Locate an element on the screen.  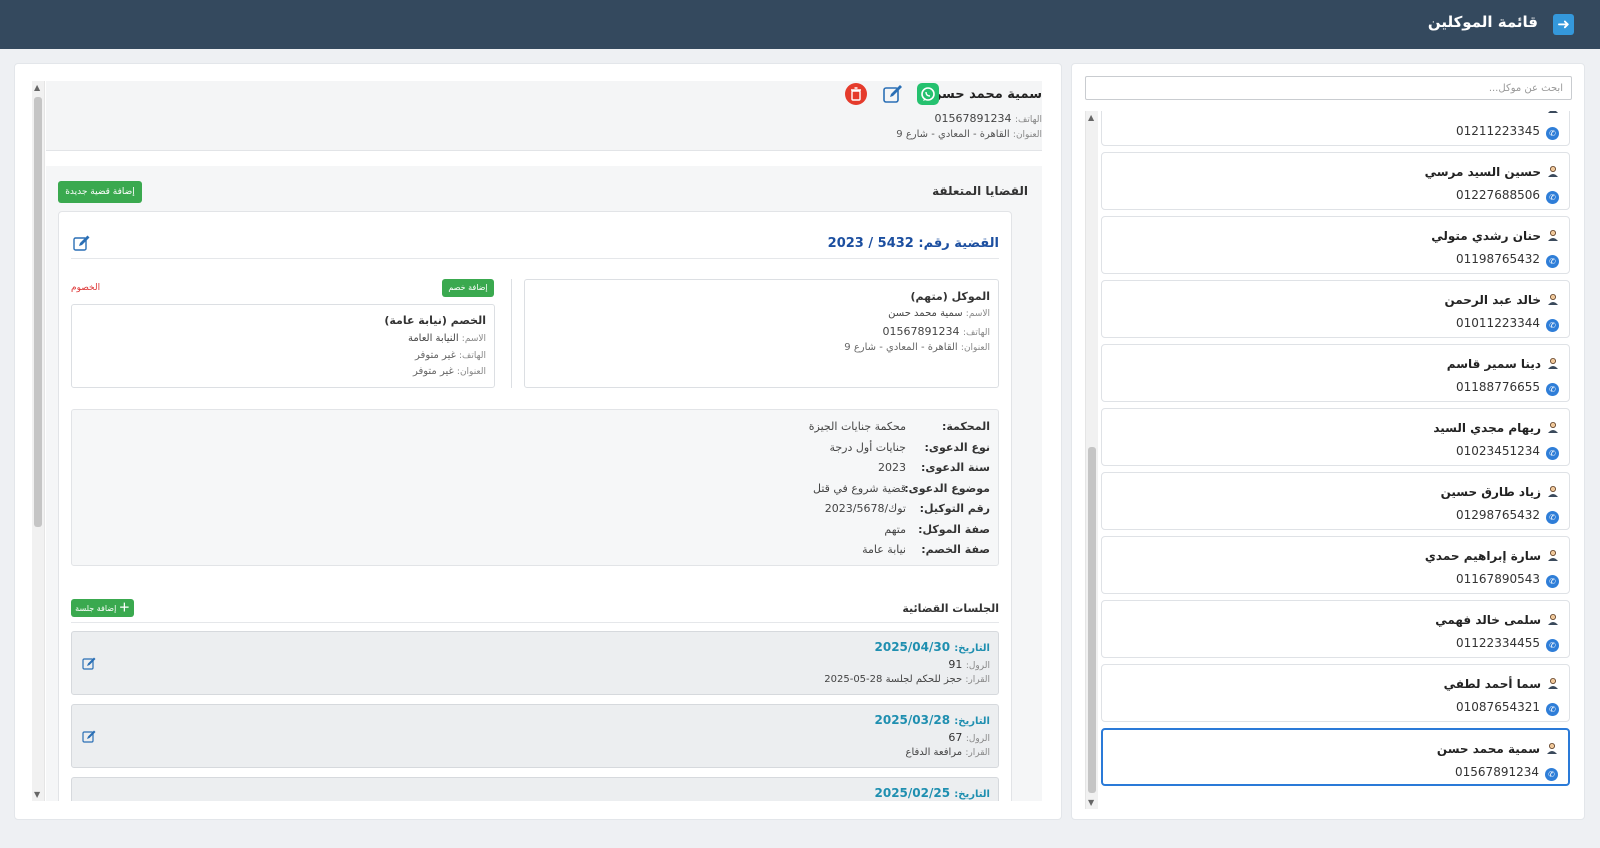
detail-key: صفة الموكل: is located at coordinates (954, 529).